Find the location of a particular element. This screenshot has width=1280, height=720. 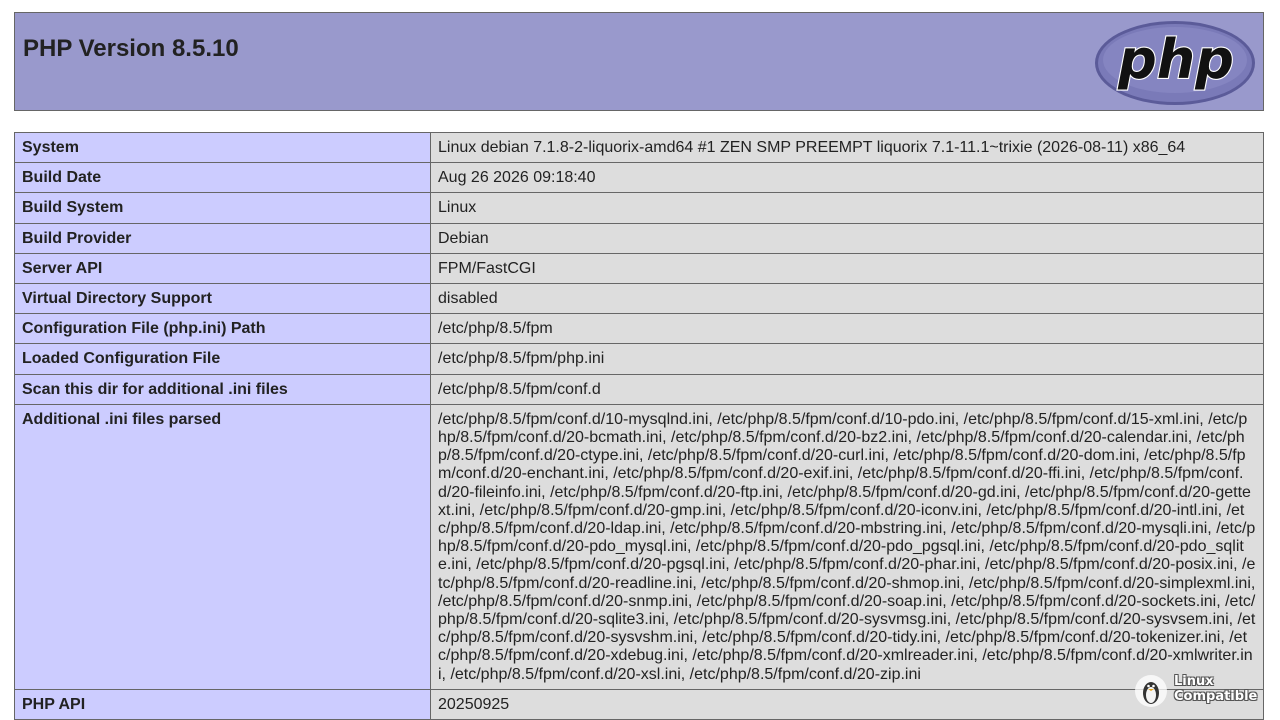

logo-text: php is located at coordinates (1175, 59).